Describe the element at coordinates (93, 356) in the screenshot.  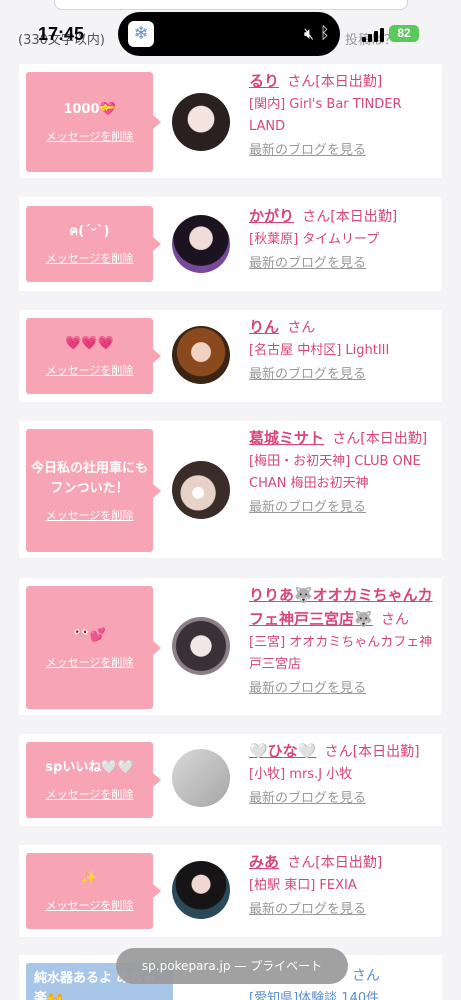
I see `message-bubble: 💗💗💗 メッセージを削除` at that location.